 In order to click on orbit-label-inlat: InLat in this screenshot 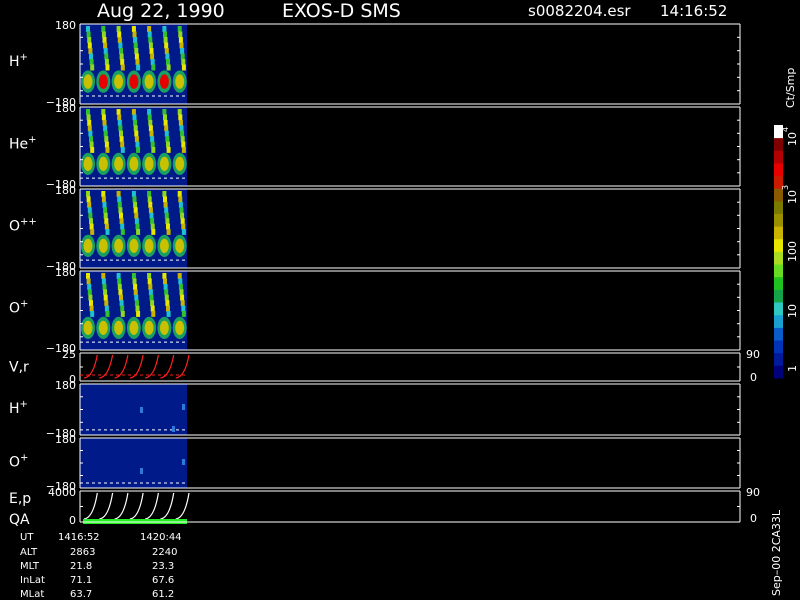, I will do `click(32, 580)`.